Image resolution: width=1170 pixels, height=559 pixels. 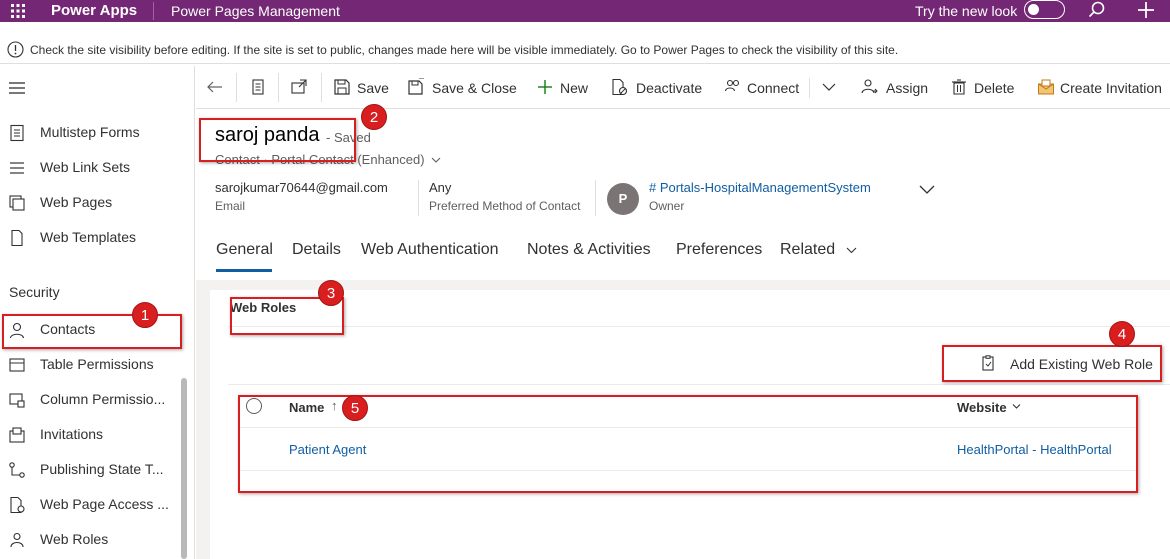 I want to click on record-set-button, so click(x=259, y=87).